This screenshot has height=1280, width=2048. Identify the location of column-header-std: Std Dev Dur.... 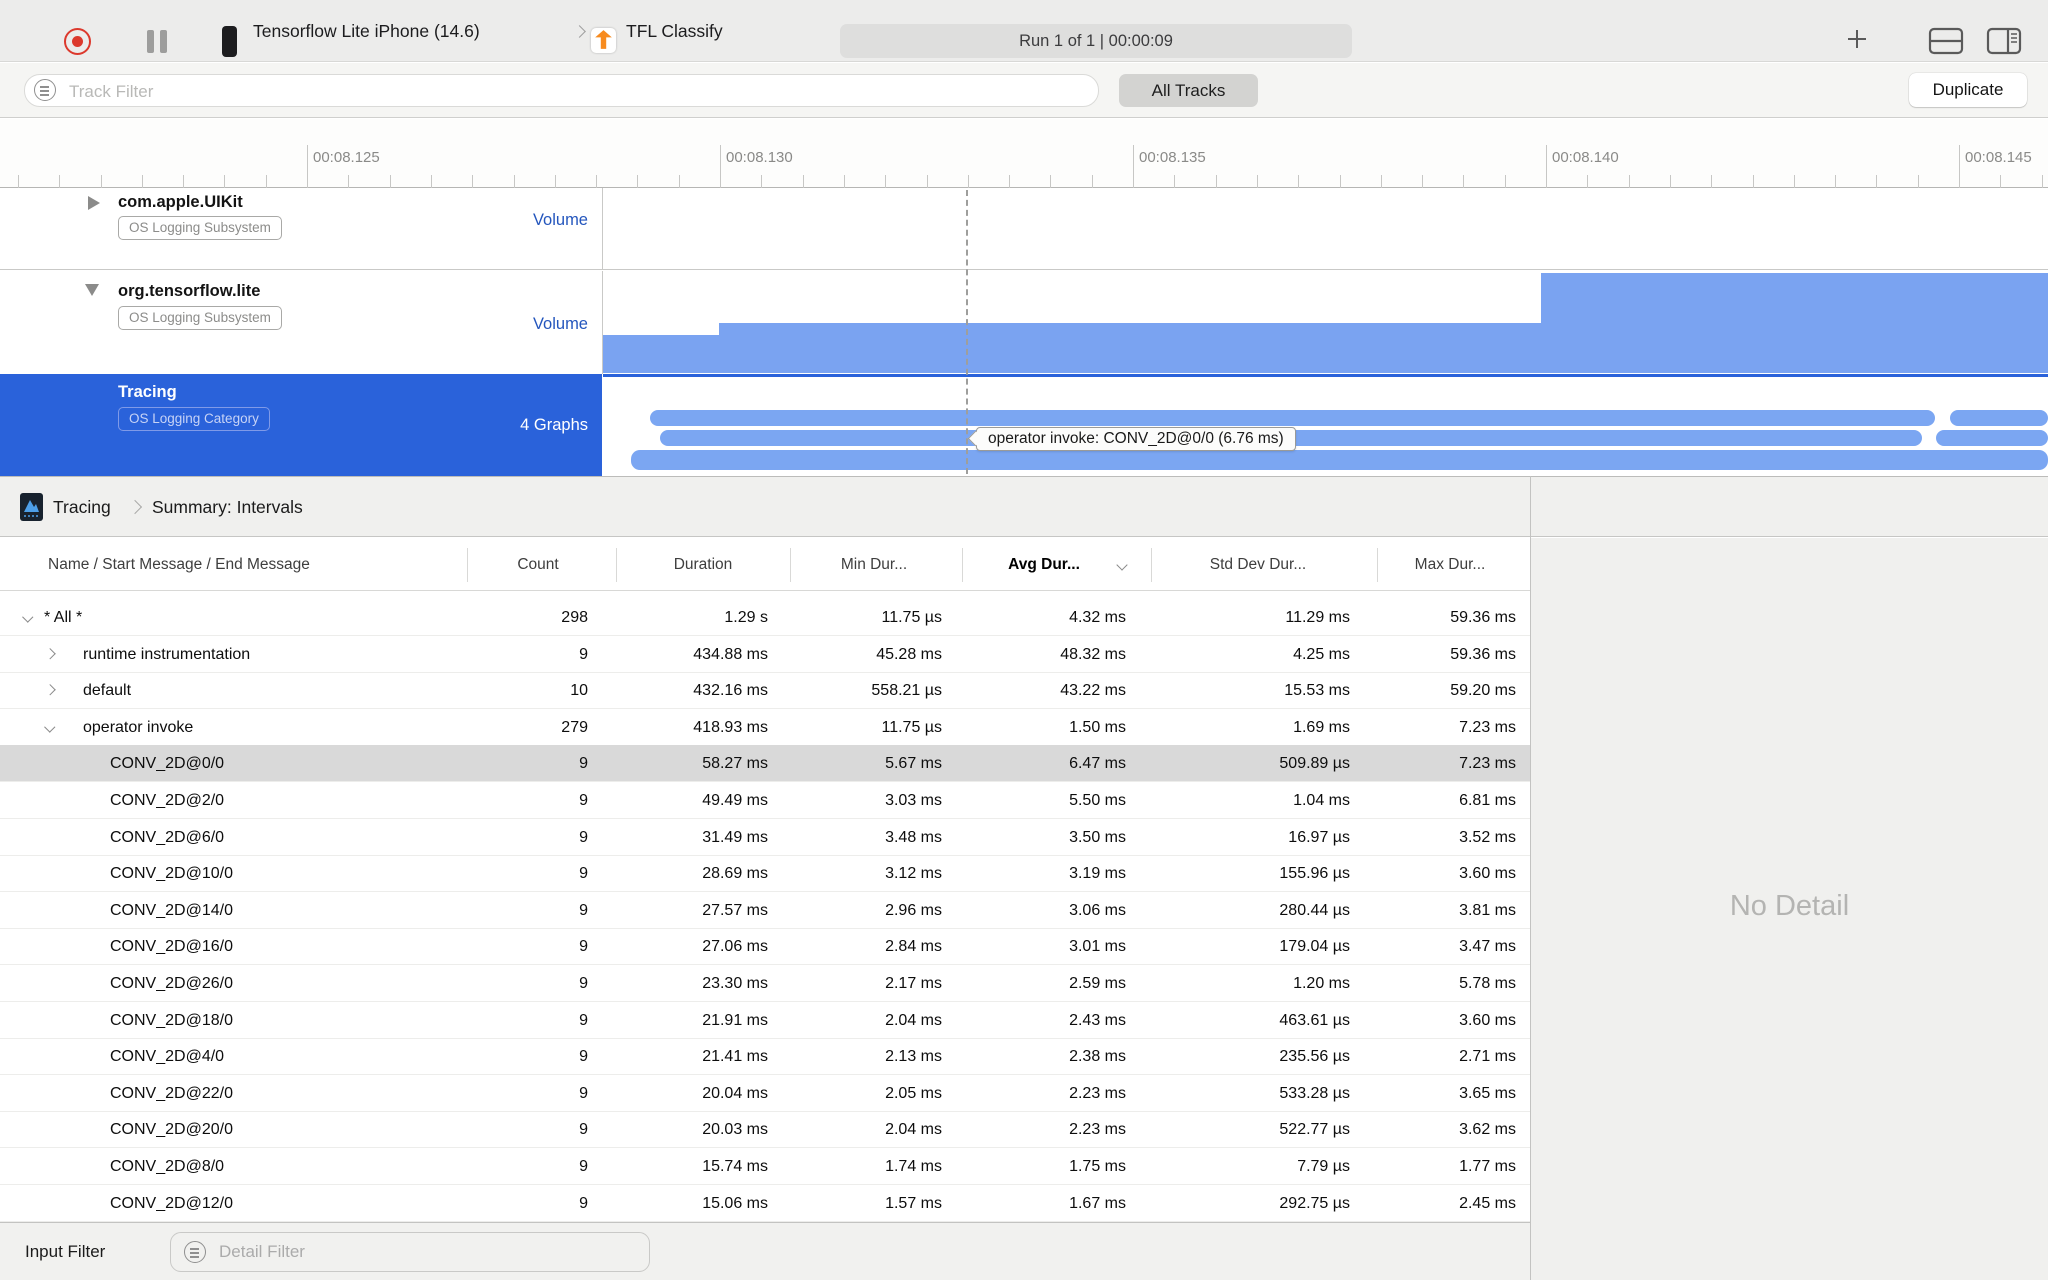
(1258, 564).